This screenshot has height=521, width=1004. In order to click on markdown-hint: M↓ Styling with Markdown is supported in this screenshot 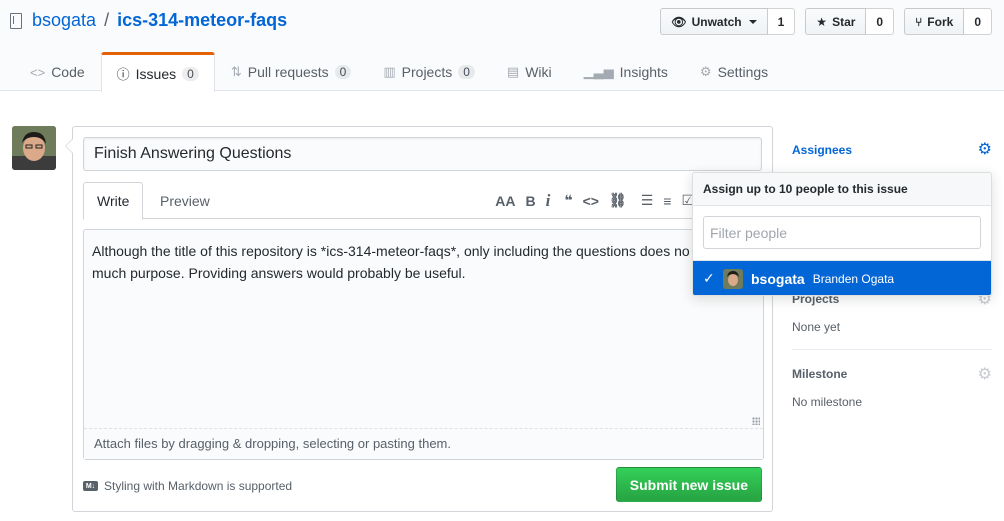, I will do `click(187, 486)`.